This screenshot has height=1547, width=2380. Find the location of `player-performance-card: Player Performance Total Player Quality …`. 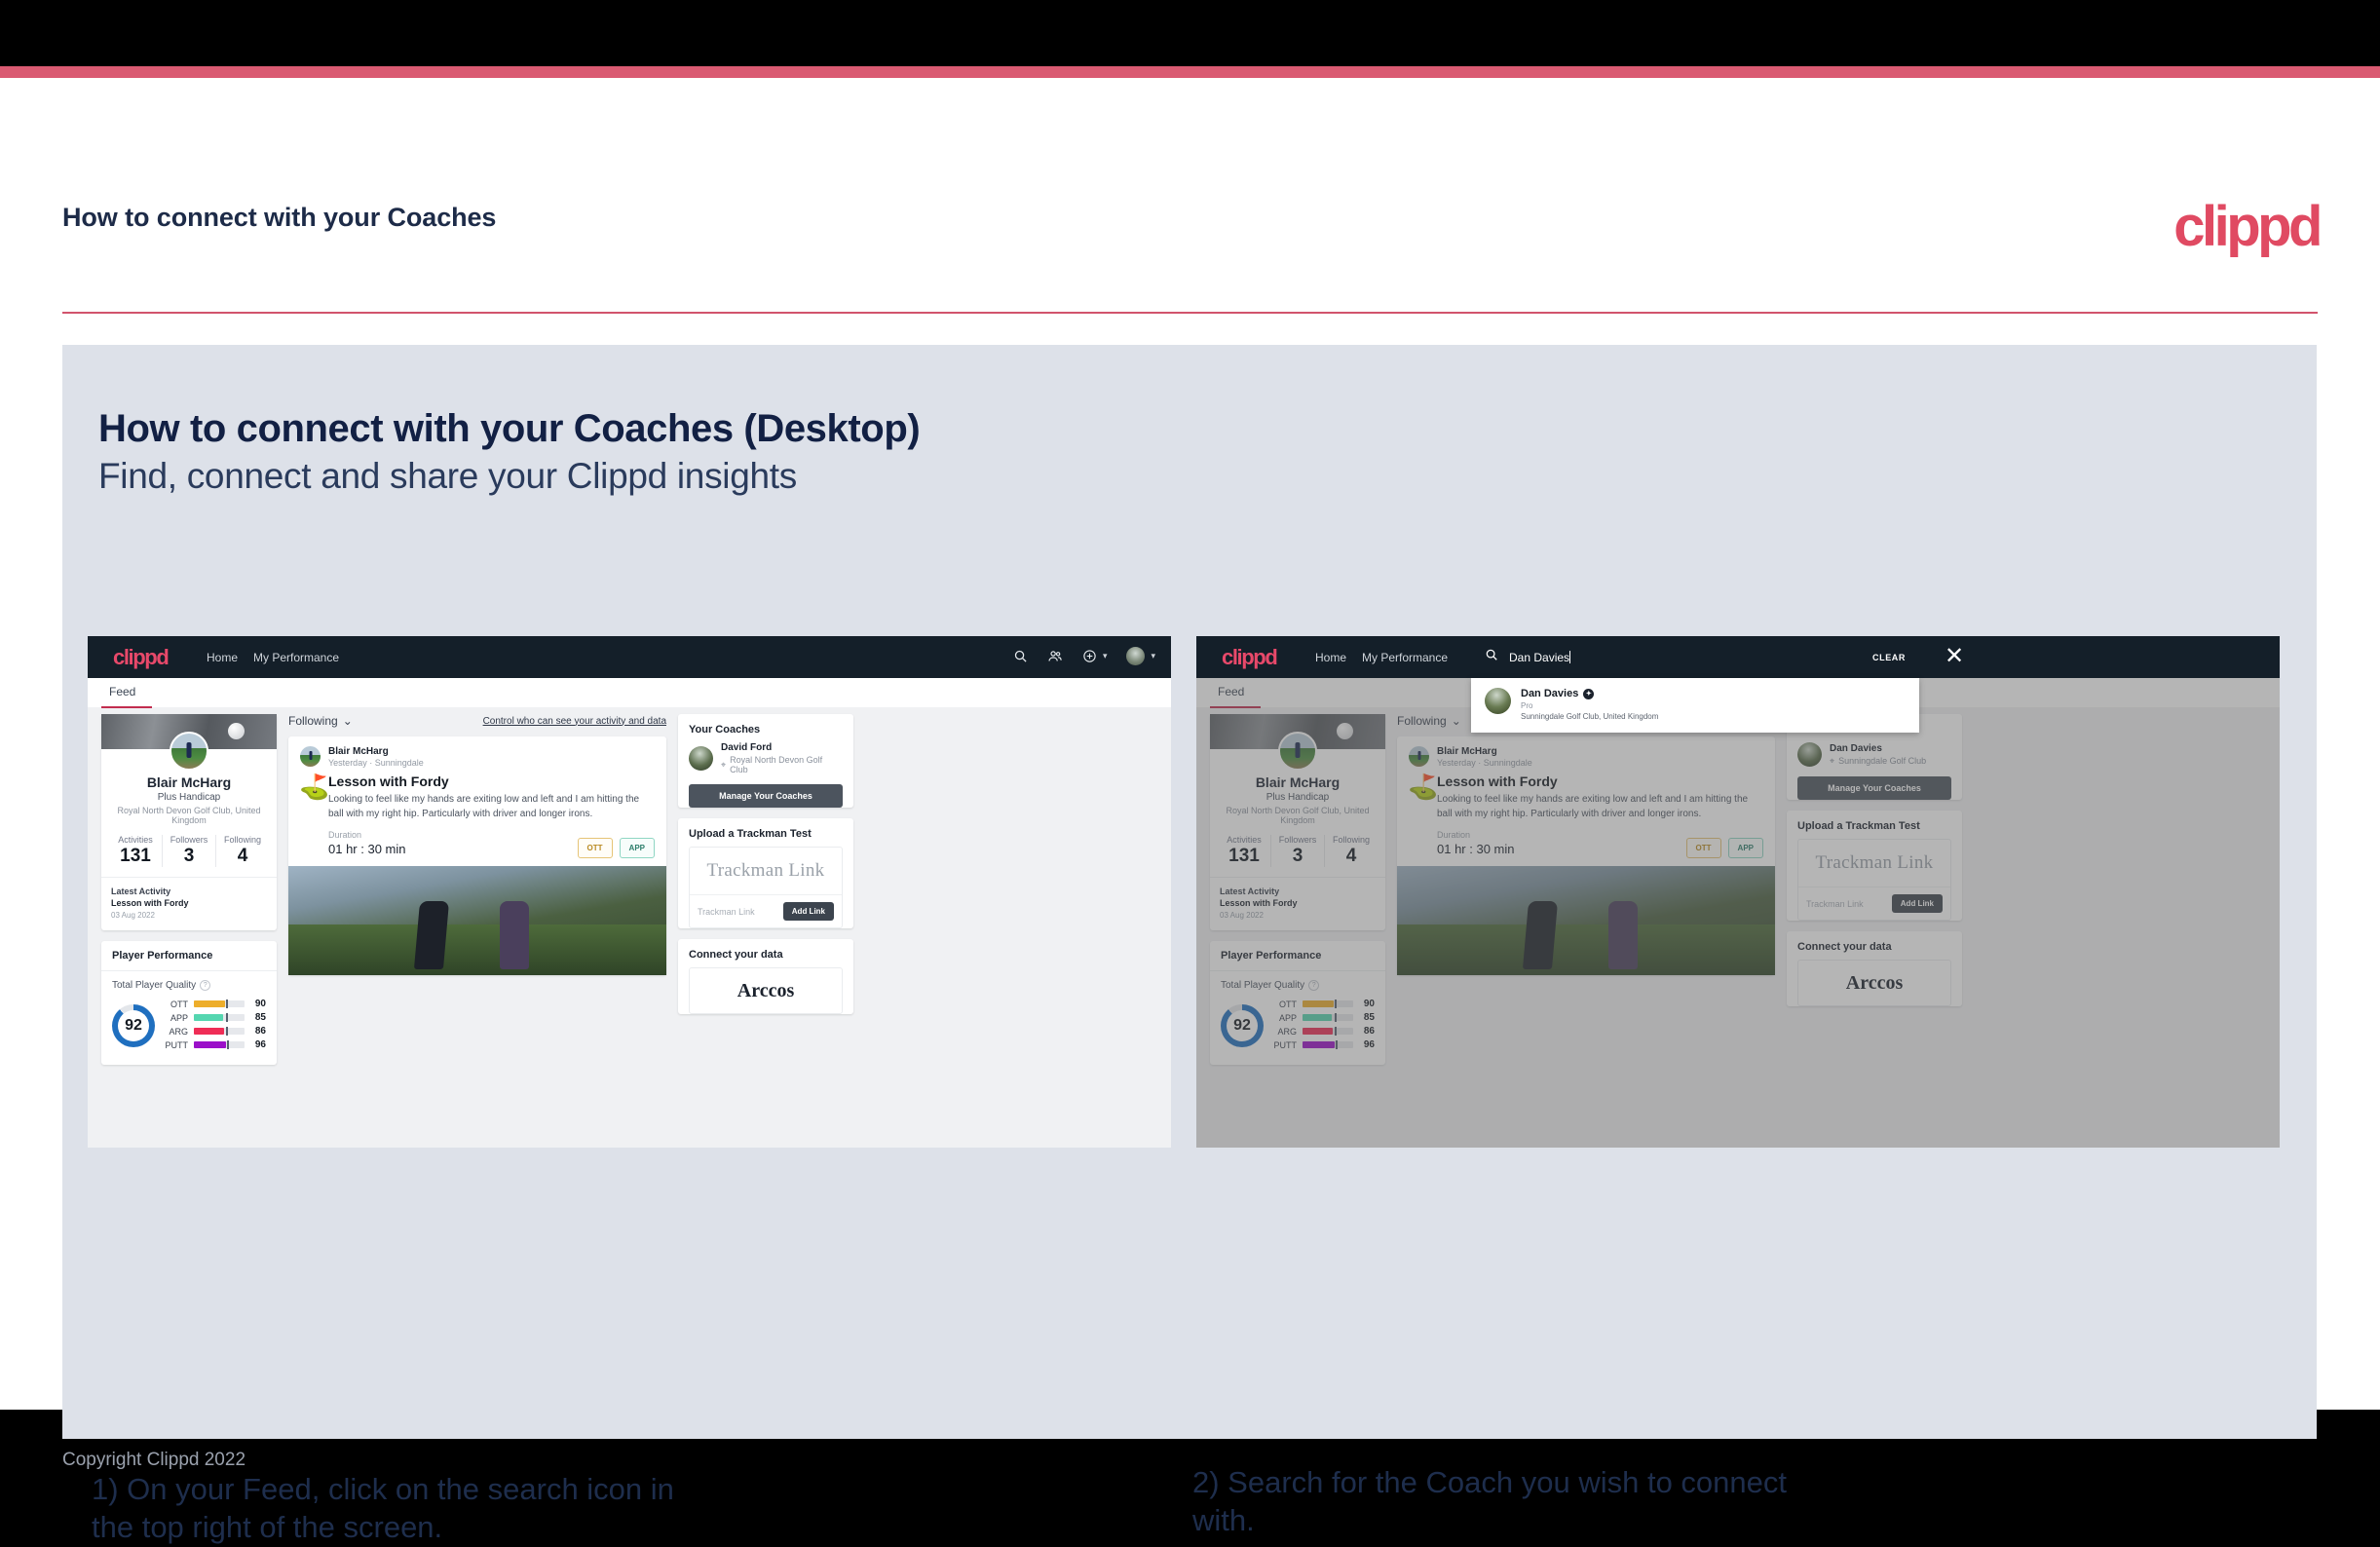

player-performance-card: Player Performance Total Player Quality … is located at coordinates (189, 1003).